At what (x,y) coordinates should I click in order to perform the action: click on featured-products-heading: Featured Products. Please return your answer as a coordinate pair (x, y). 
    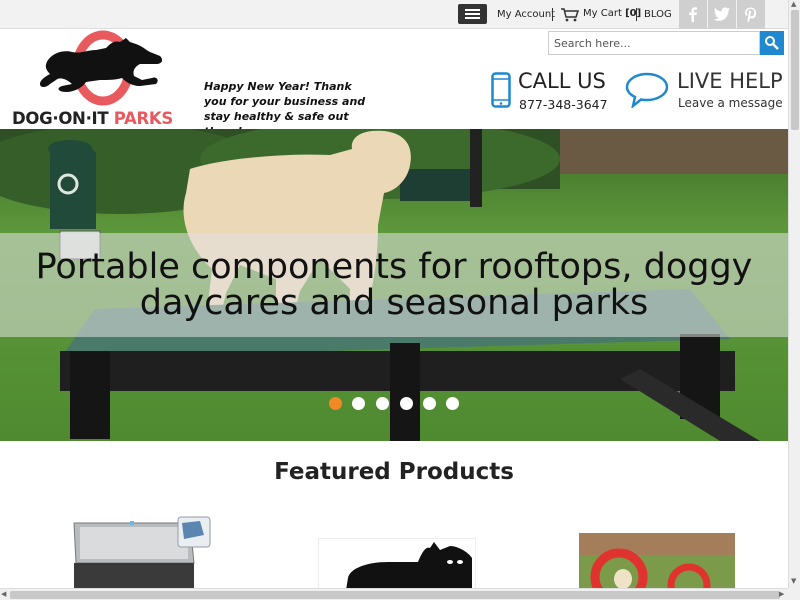
    Looking at the image, I should click on (394, 472).